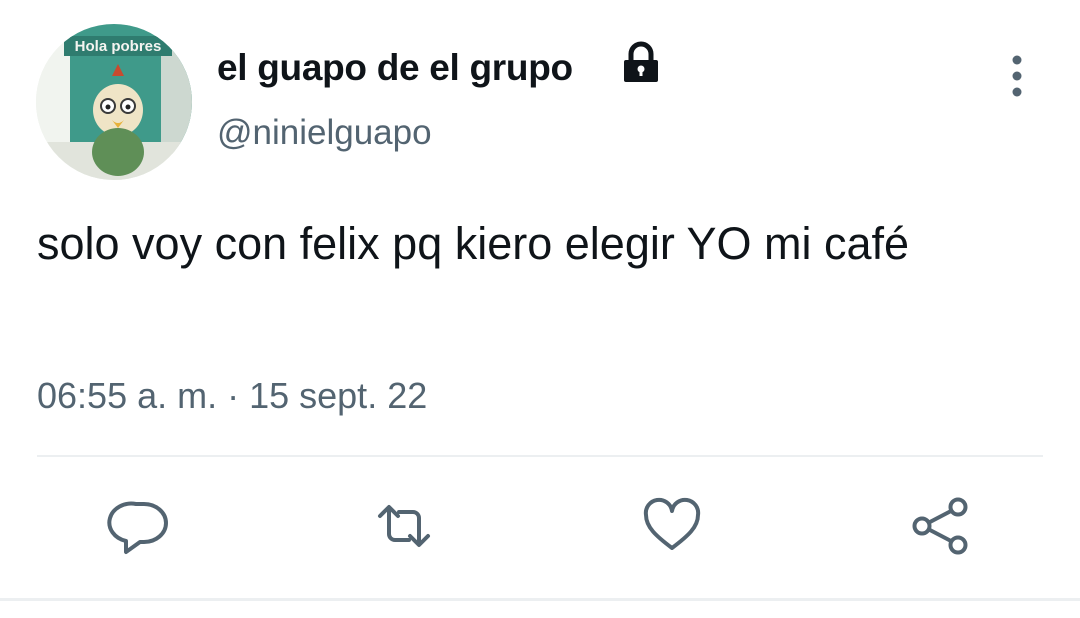  I want to click on share-button, so click(940, 526).